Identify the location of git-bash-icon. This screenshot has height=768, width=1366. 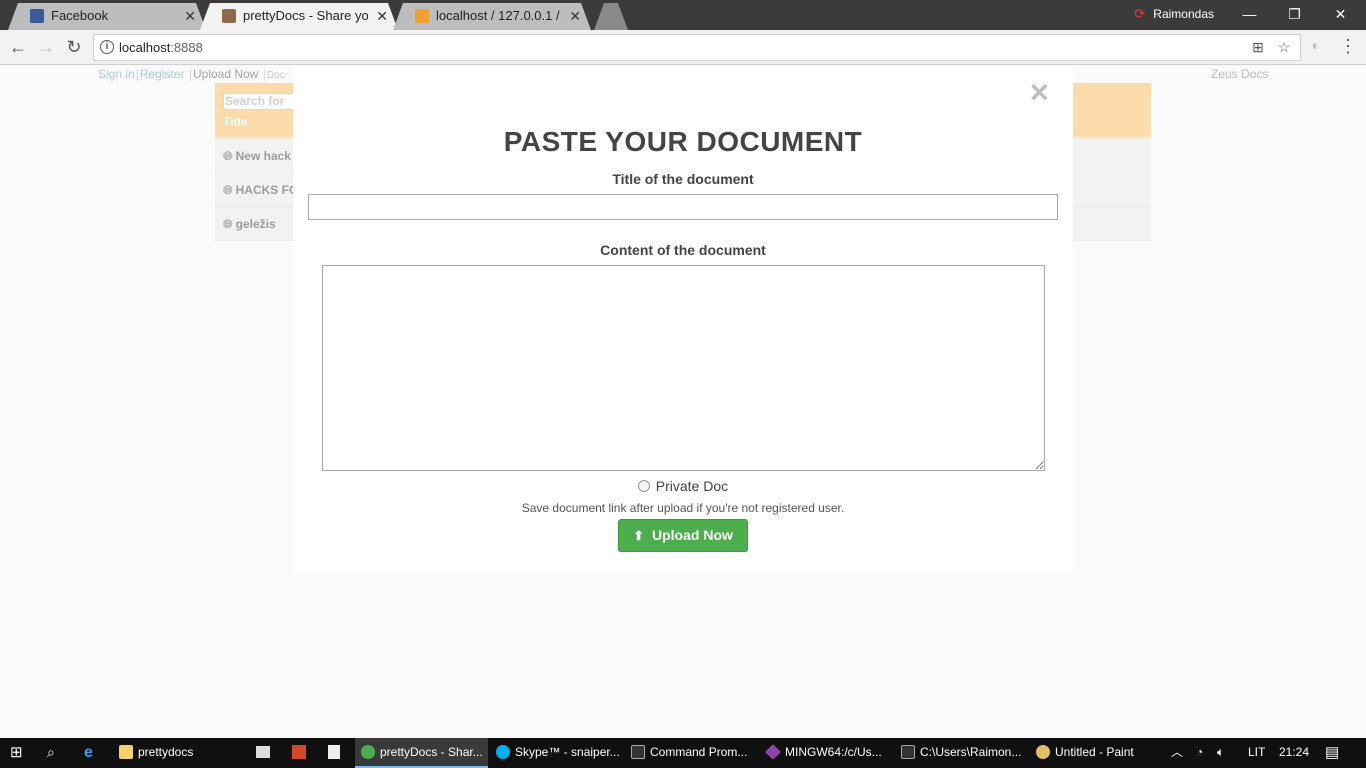
(773, 752).